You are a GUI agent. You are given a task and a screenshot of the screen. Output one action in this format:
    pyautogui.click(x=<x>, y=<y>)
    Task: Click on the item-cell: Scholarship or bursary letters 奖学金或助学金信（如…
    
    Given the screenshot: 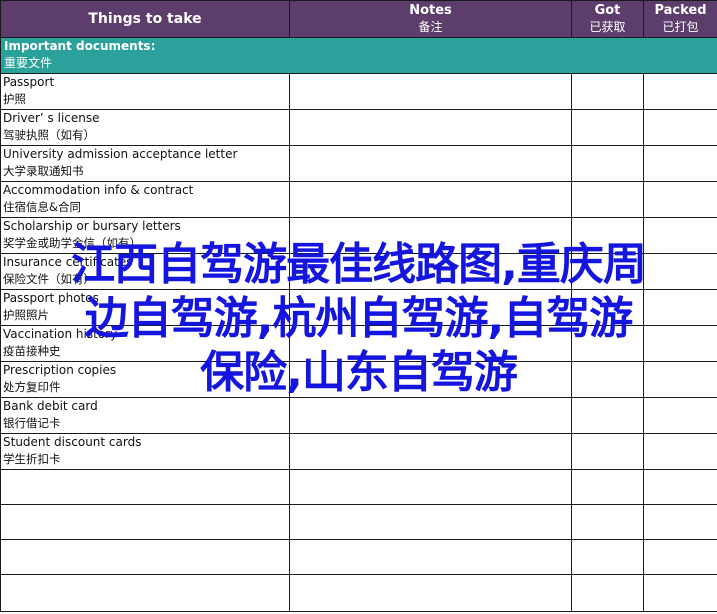 What is the action you would take?
    pyautogui.click(x=145, y=235)
    